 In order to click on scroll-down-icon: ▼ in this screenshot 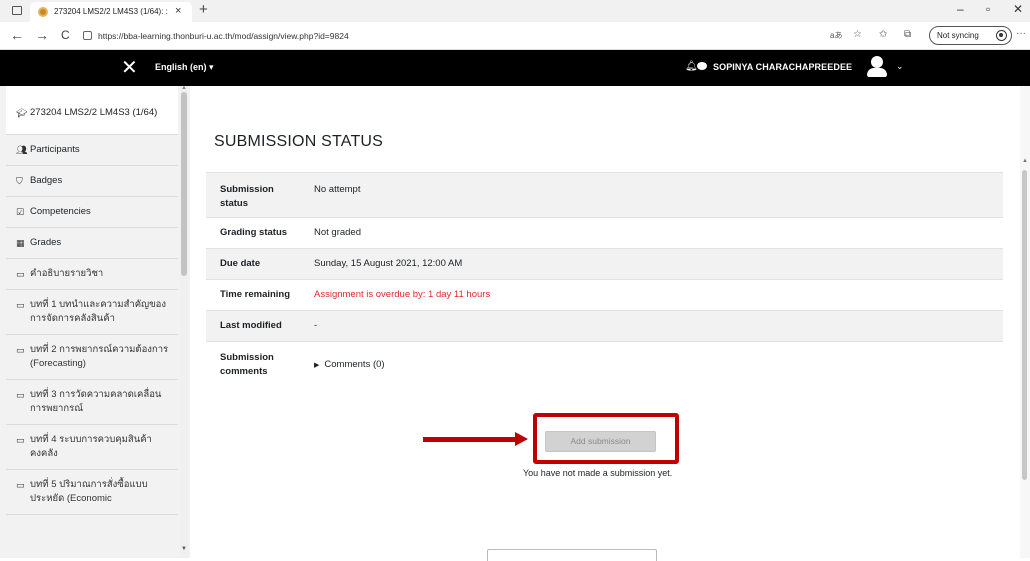, I will do `click(184, 549)`.